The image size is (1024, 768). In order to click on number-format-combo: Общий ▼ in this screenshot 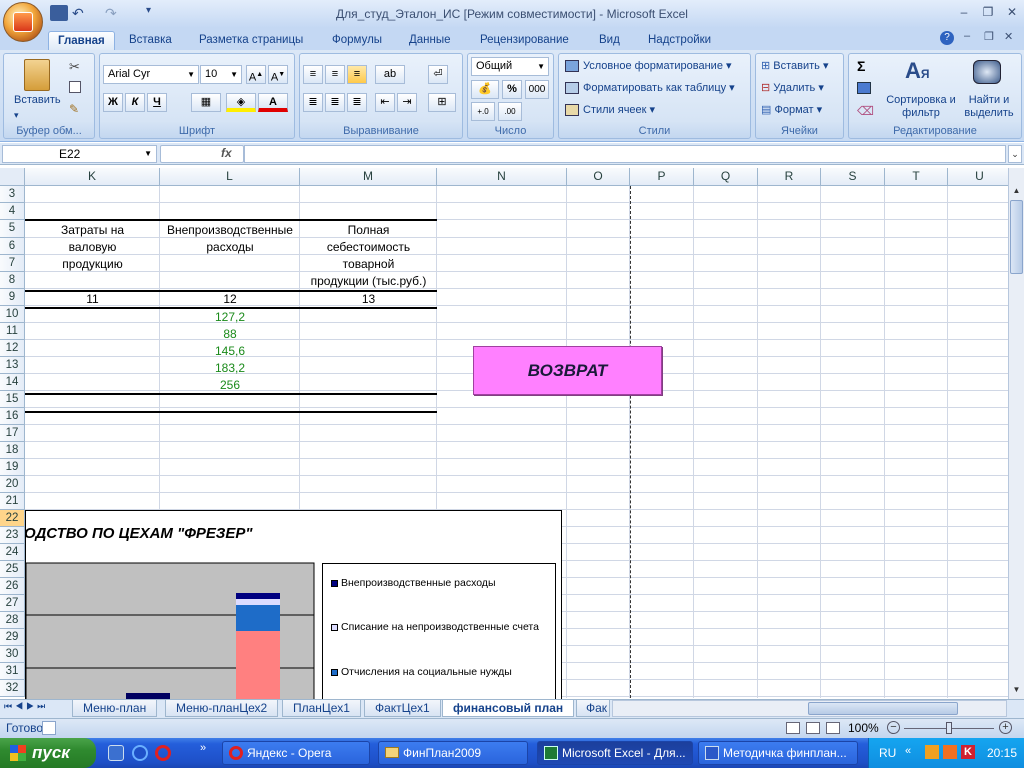, I will do `click(510, 66)`.